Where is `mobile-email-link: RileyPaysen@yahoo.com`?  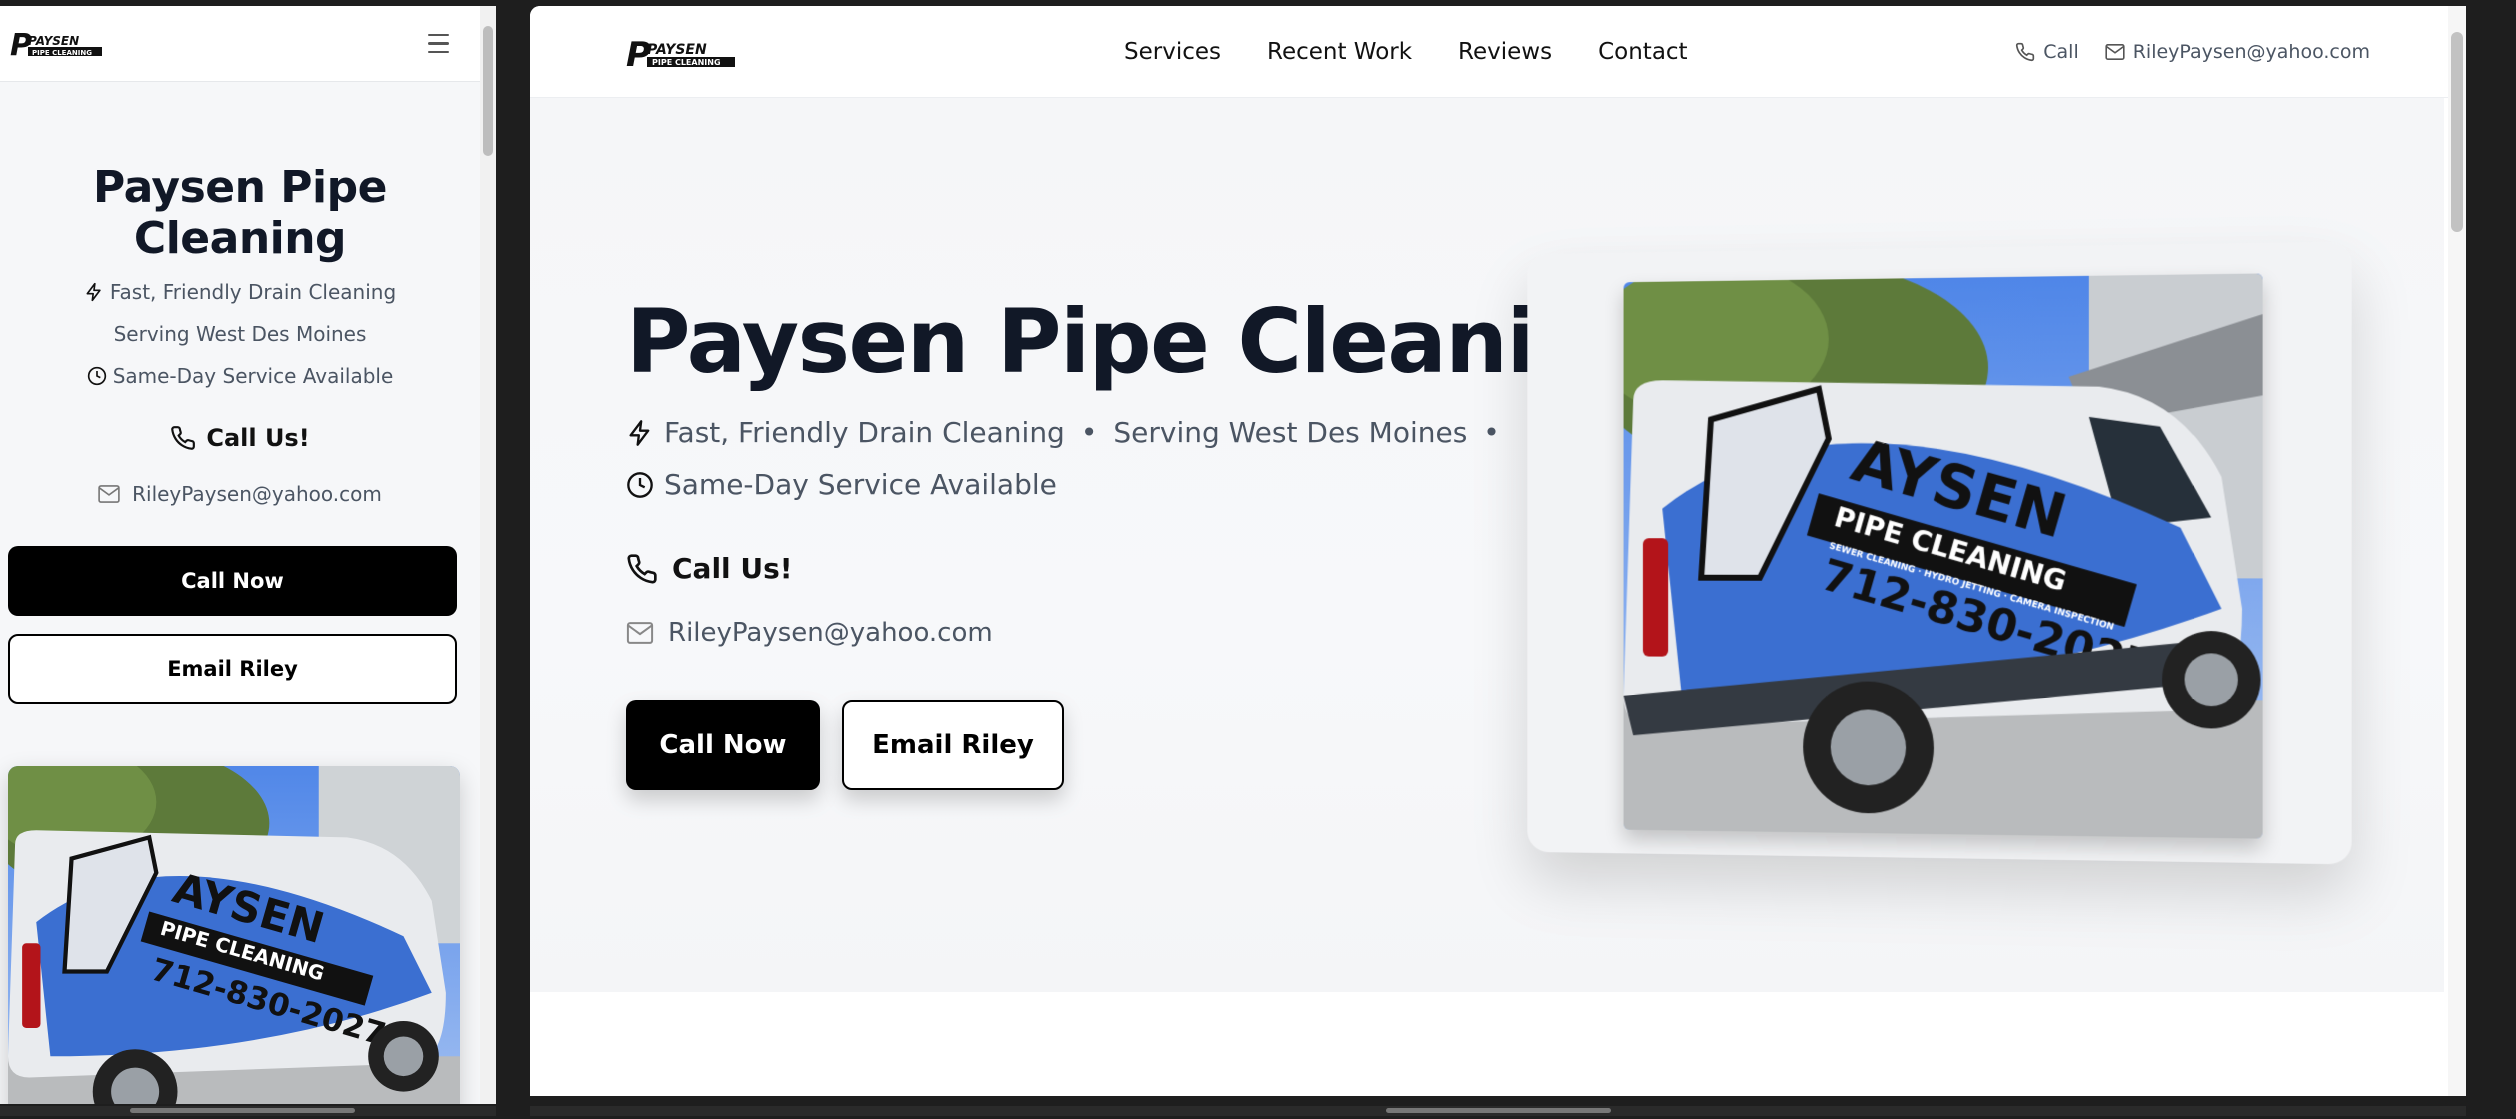 mobile-email-link: RileyPaysen@yahoo.com is located at coordinates (240, 494).